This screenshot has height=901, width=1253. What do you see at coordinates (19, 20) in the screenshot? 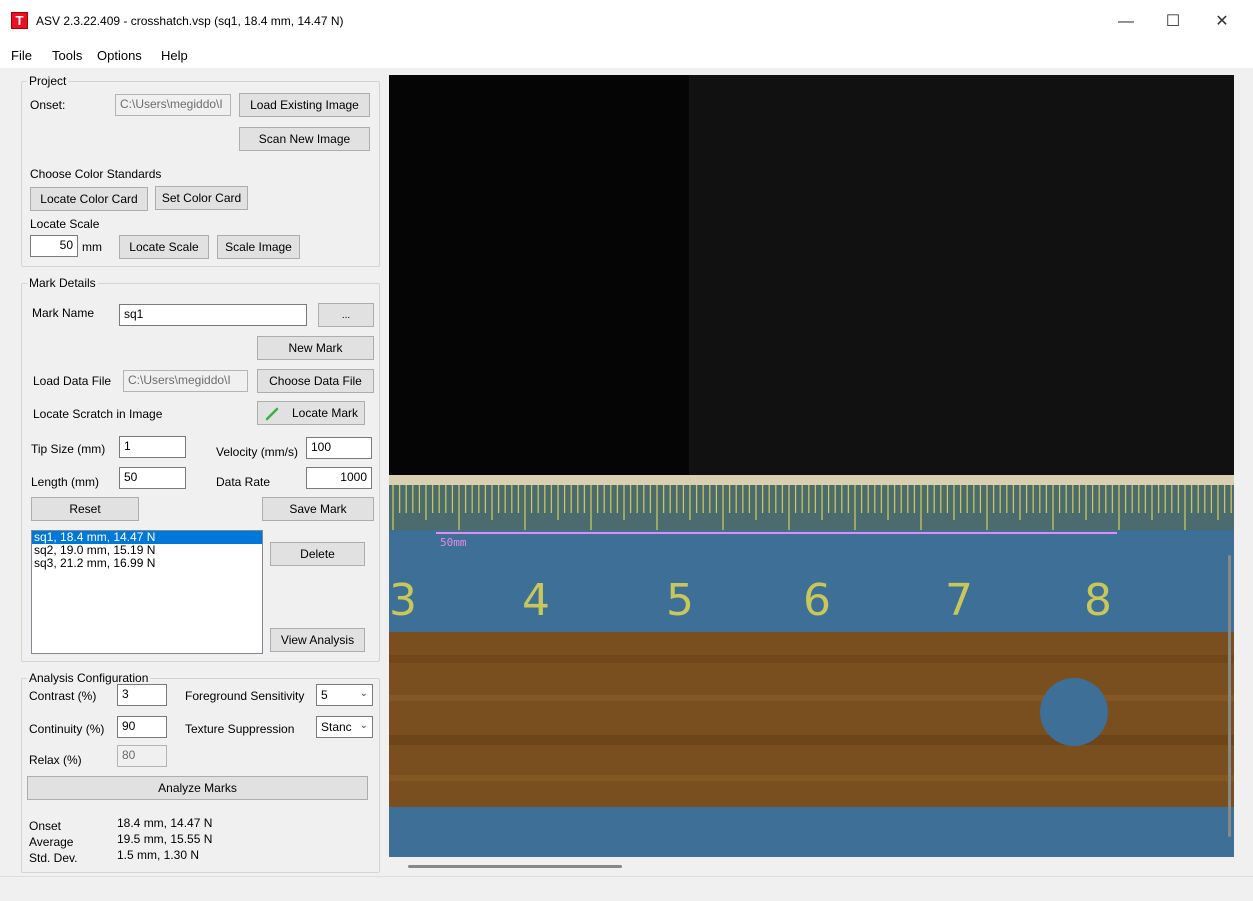
I see `app-icon: T` at bounding box center [19, 20].